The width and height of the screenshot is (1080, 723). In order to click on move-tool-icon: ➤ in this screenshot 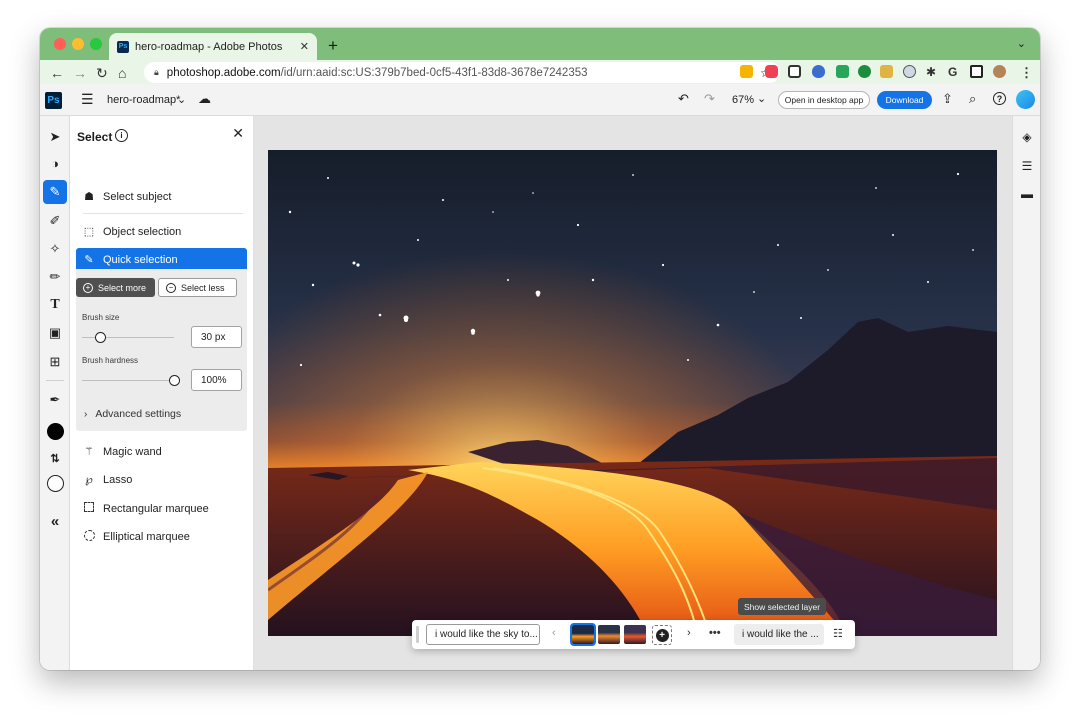, I will do `click(55, 137)`.